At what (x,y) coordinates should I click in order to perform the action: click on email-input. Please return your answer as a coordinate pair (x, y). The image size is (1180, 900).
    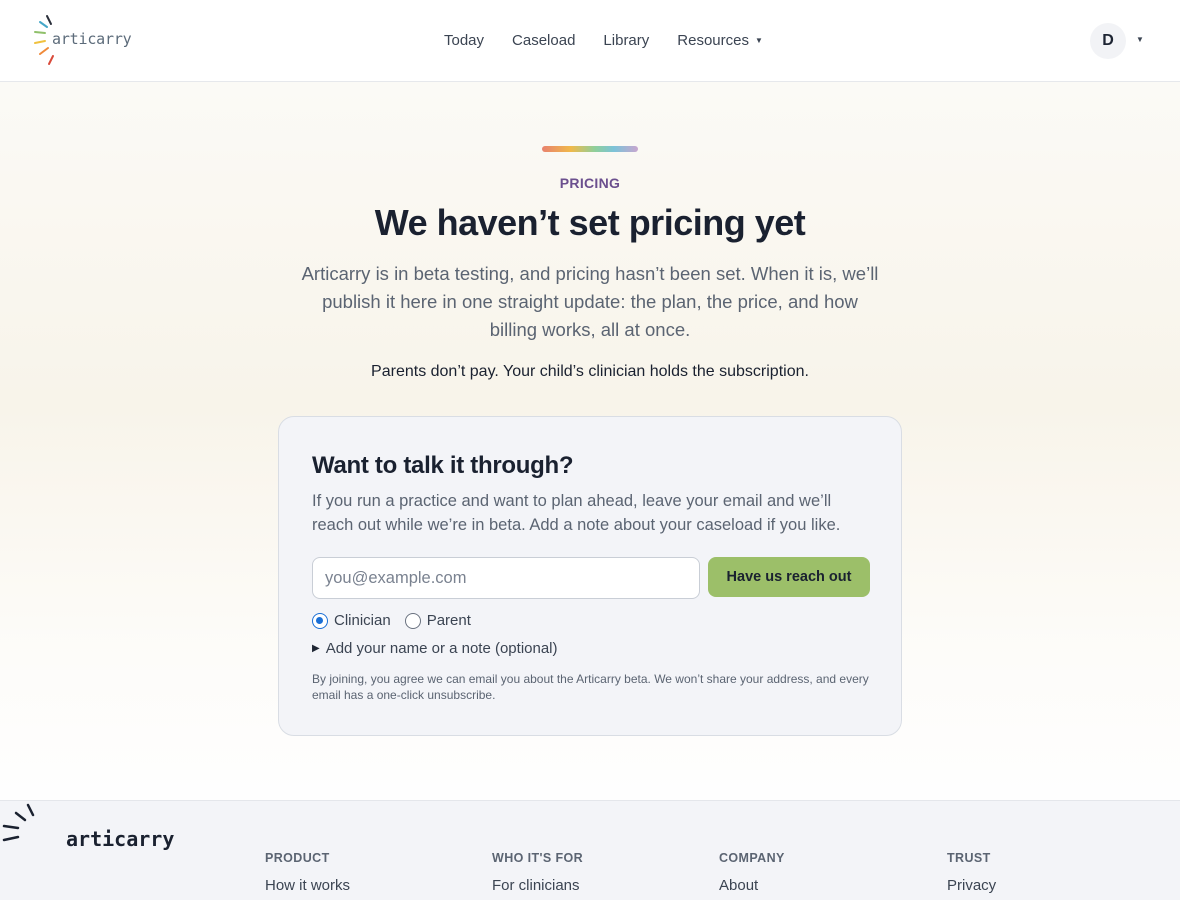
    Looking at the image, I should click on (506, 578).